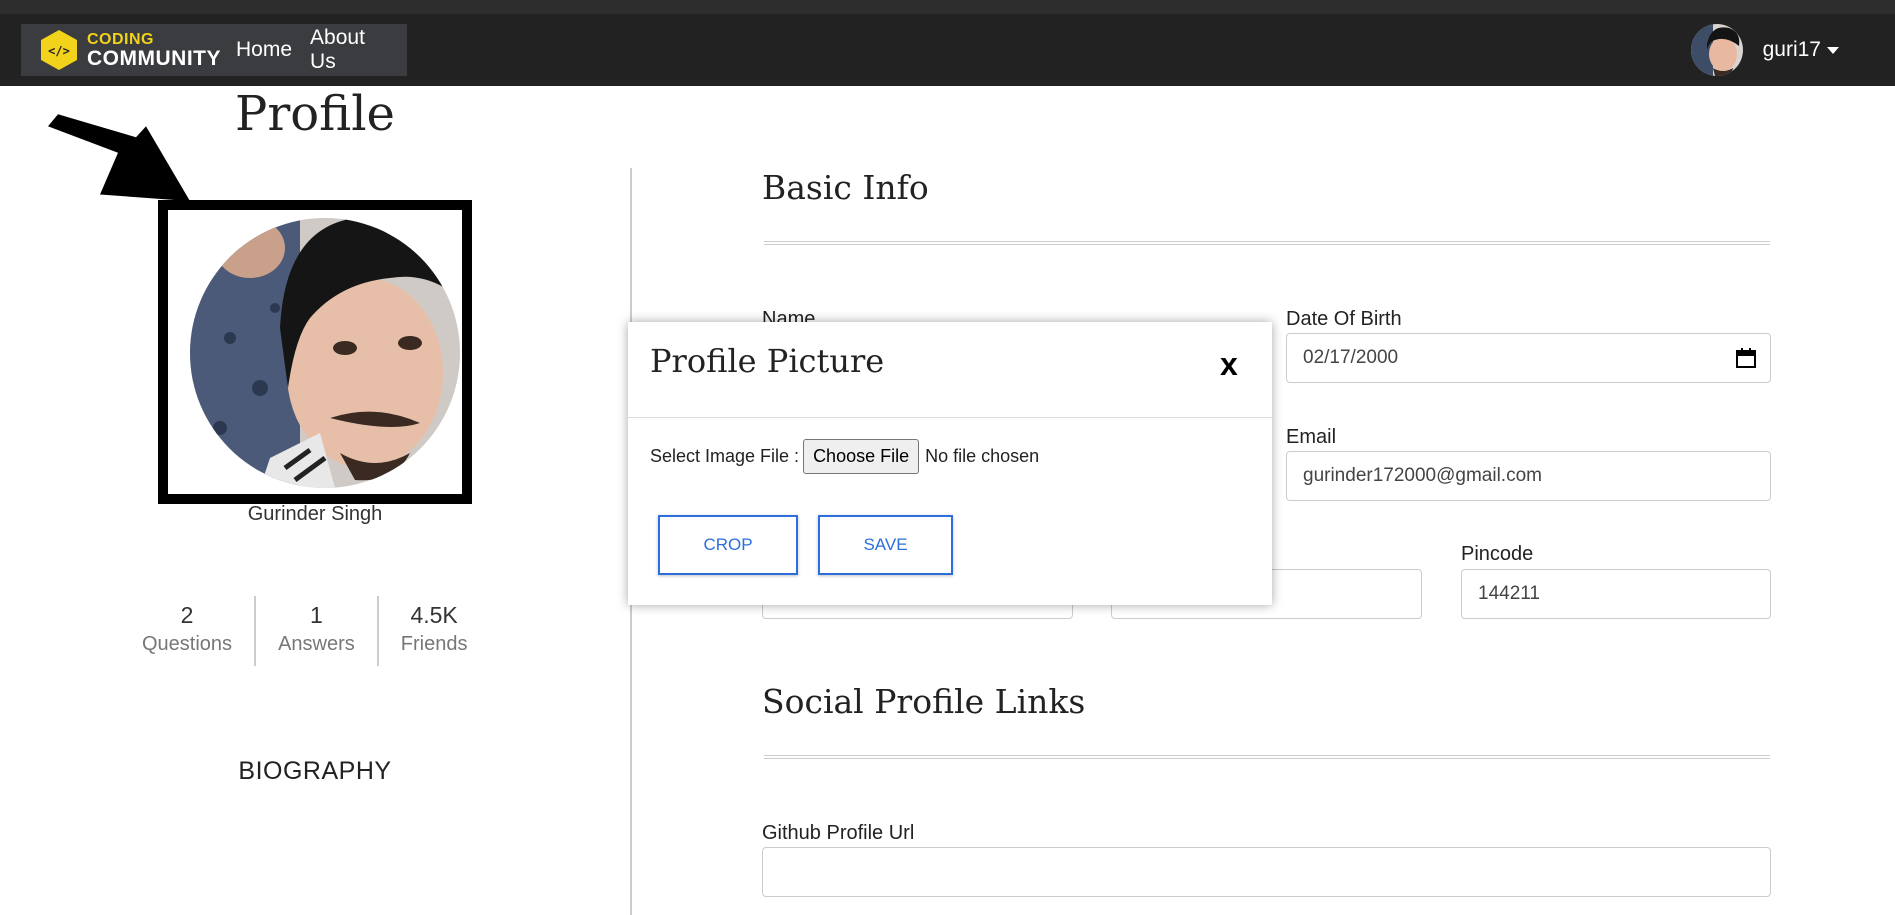 The width and height of the screenshot is (1895, 915). Describe the element at coordinates (1716, 50) in the screenshot. I see `user-avatar` at that location.